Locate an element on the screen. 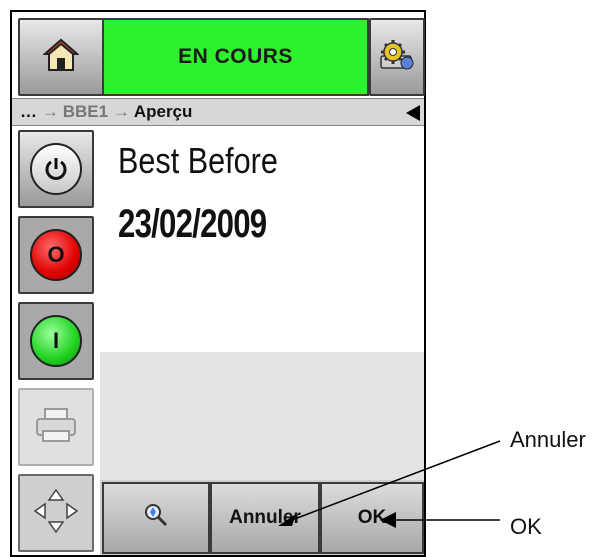 This screenshot has height=557, width=602. status-text: EN COURS is located at coordinates (235, 56).